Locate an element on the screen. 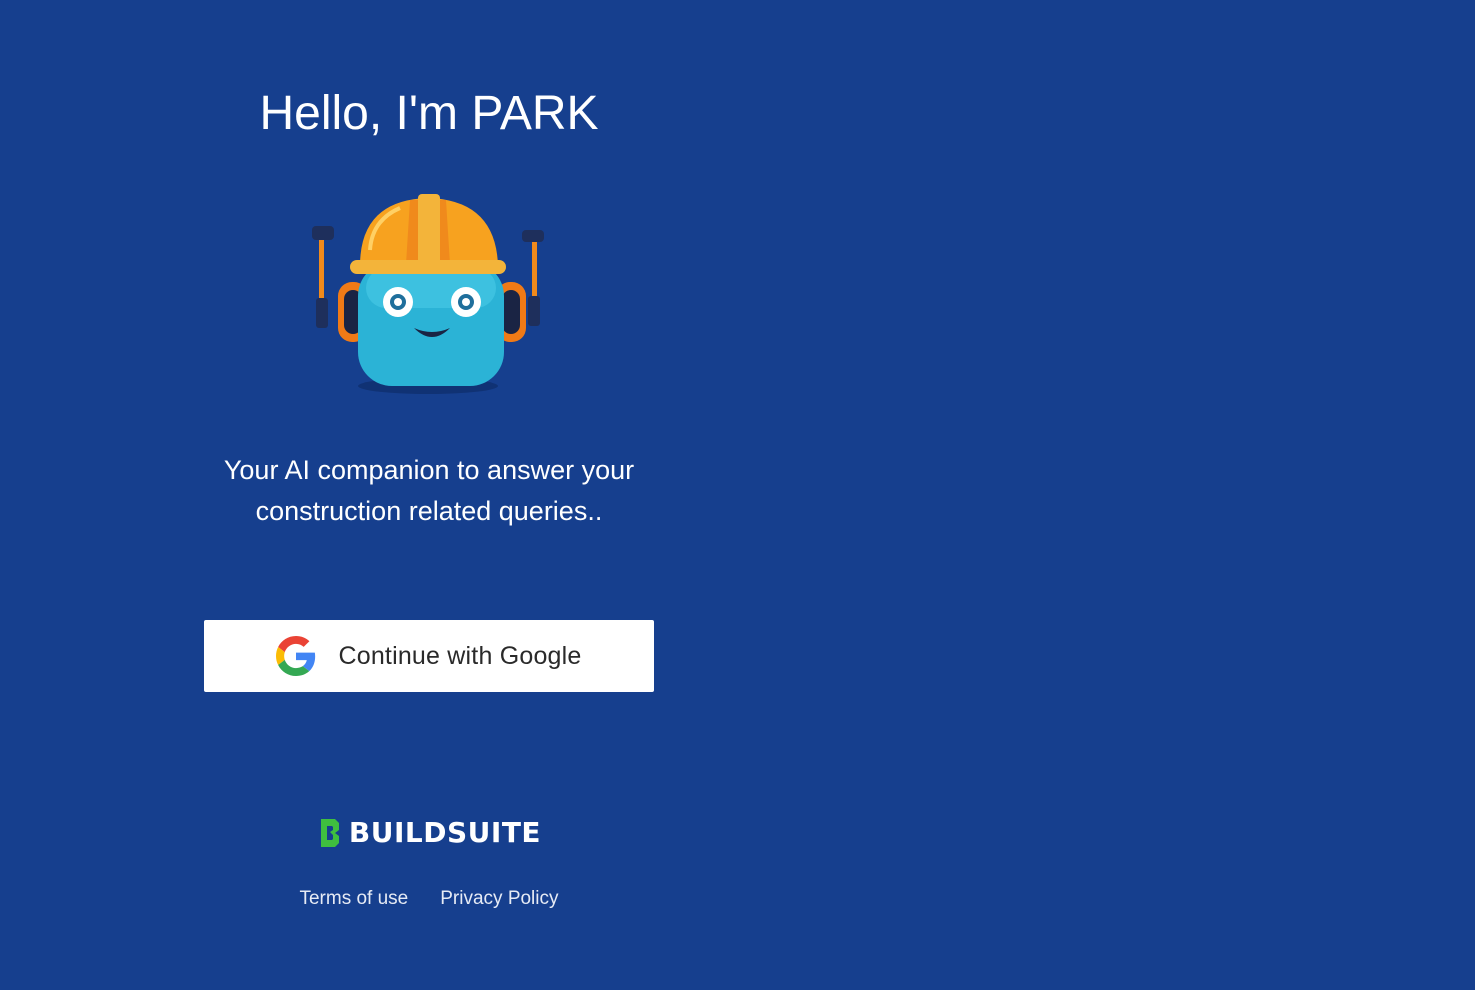 The width and height of the screenshot is (1475, 990). buildsuite-logo: BUILDSUITE is located at coordinates (429, 832).